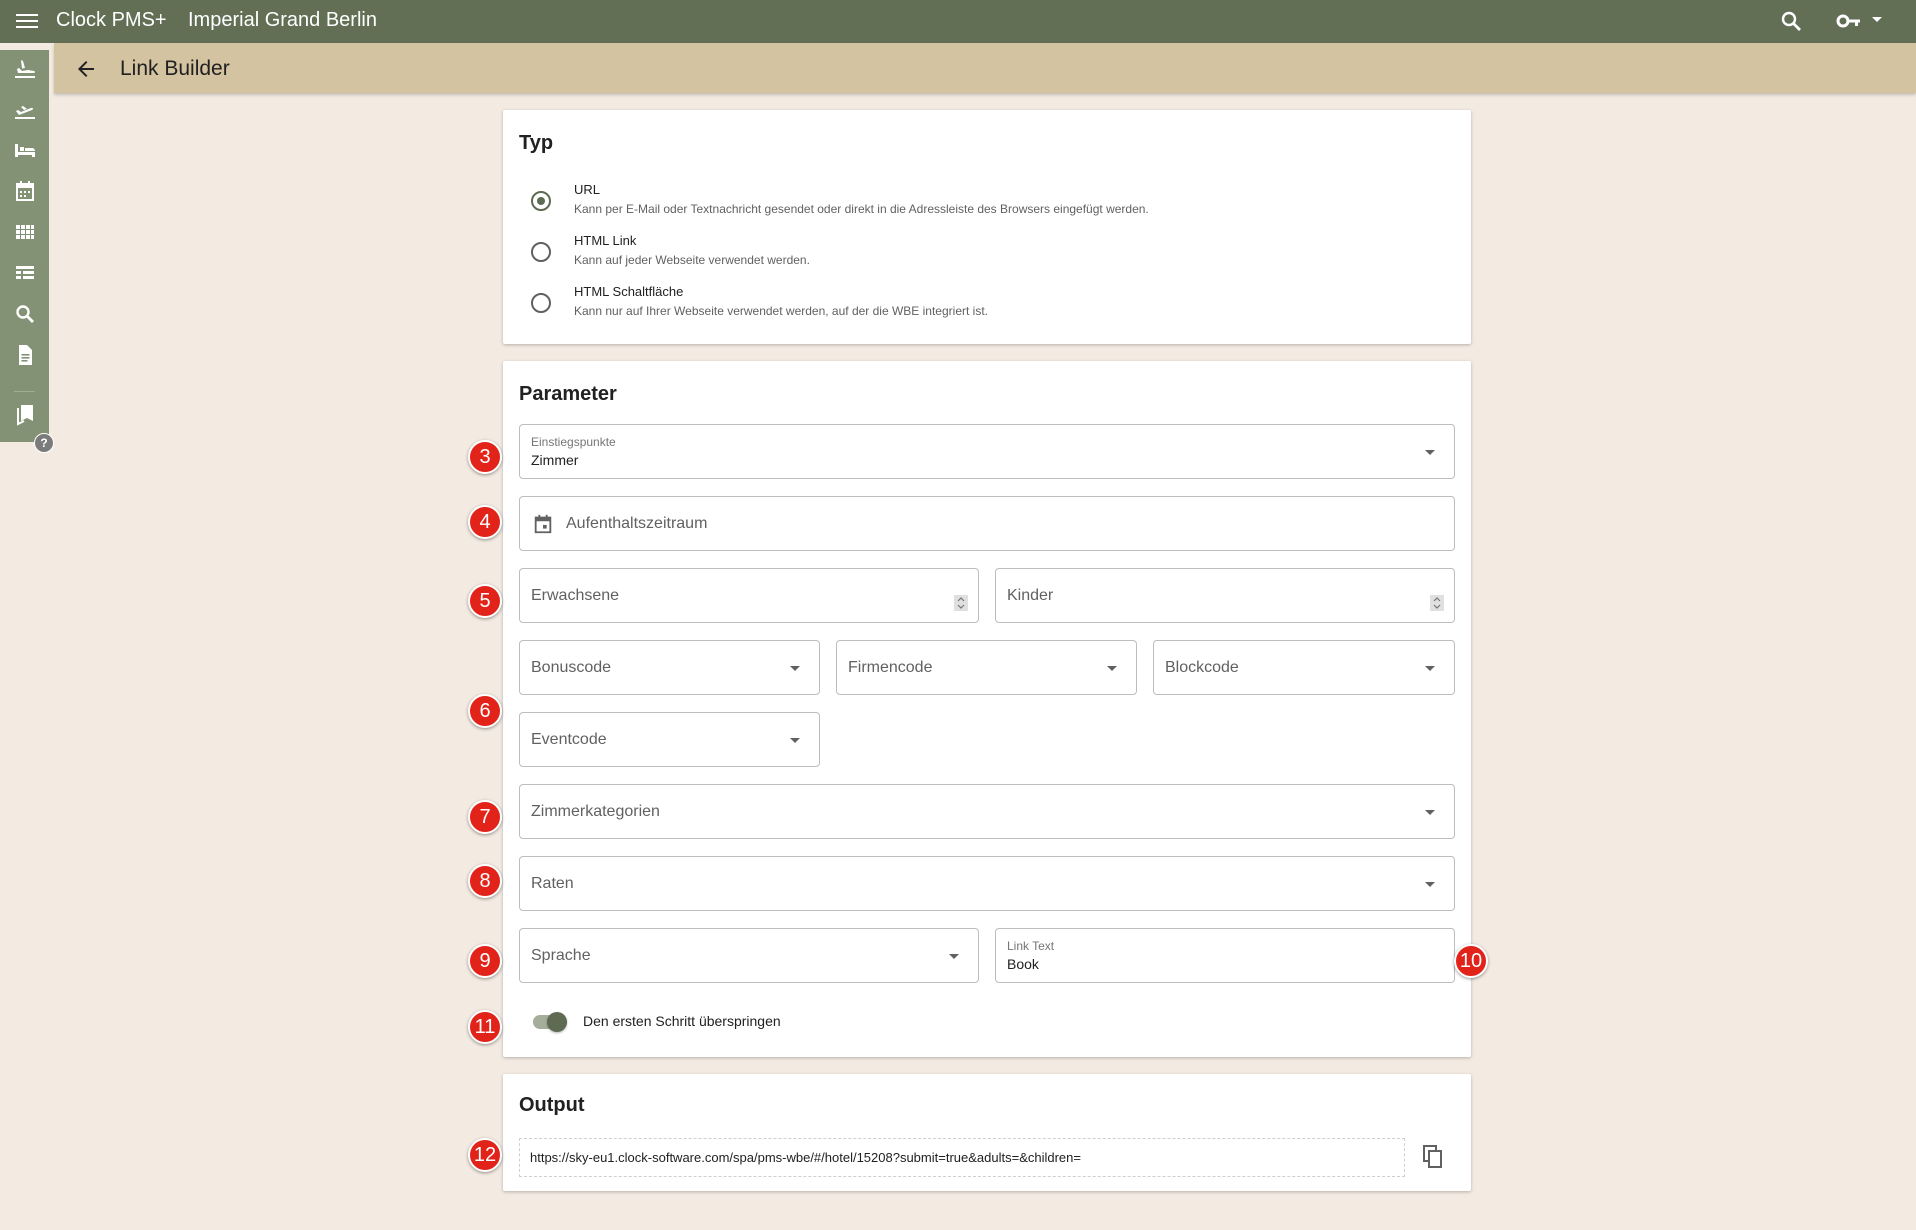  Describe the element at coordinates (27, 21) in the screenshot. I see `menu-icon` at that location.